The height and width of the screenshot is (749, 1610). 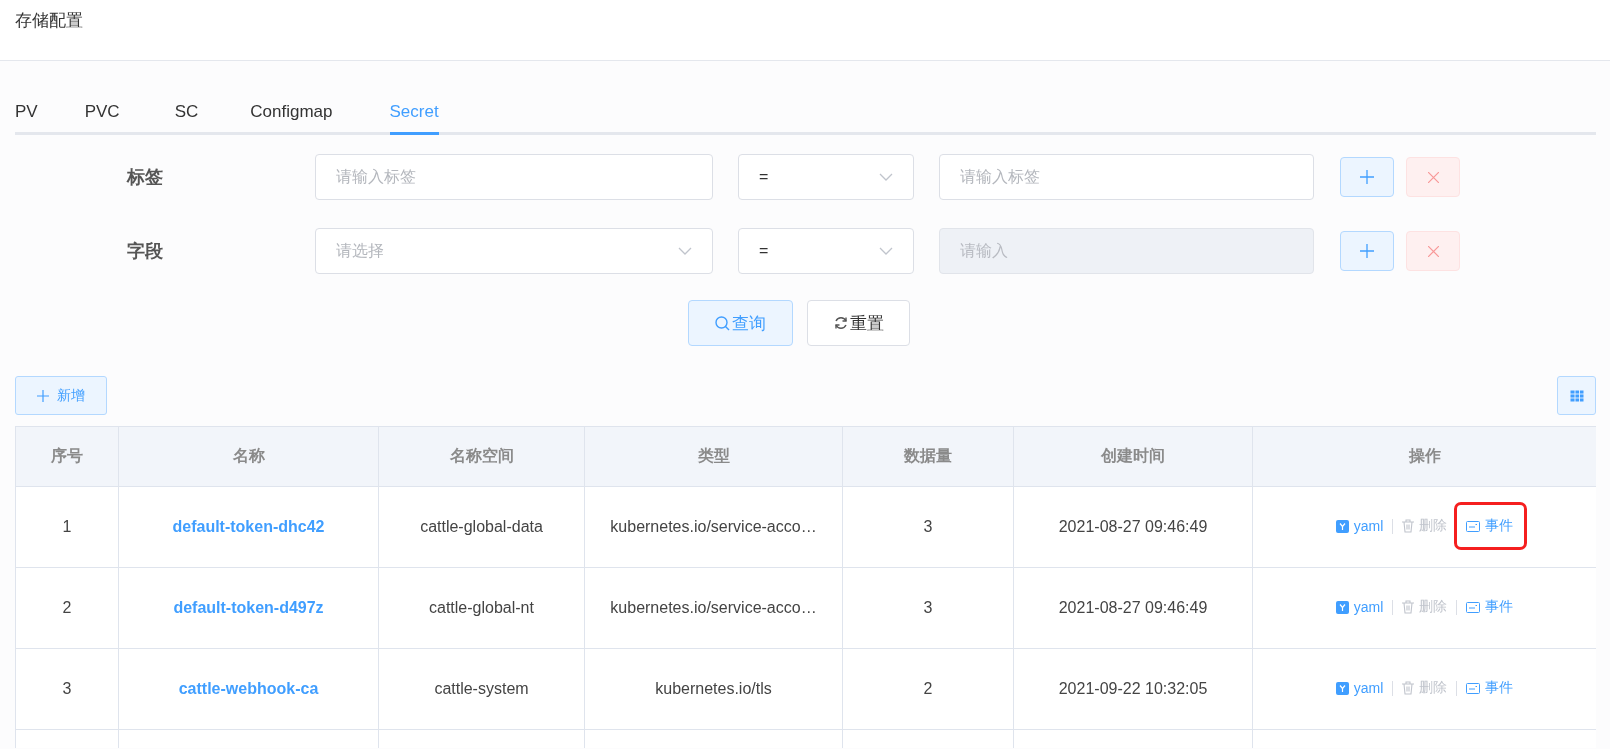 What do you see at coordinates (1133, 456) in the screenshot?
I see `column-header: 创建时间` at bounding box center [1133, 456].